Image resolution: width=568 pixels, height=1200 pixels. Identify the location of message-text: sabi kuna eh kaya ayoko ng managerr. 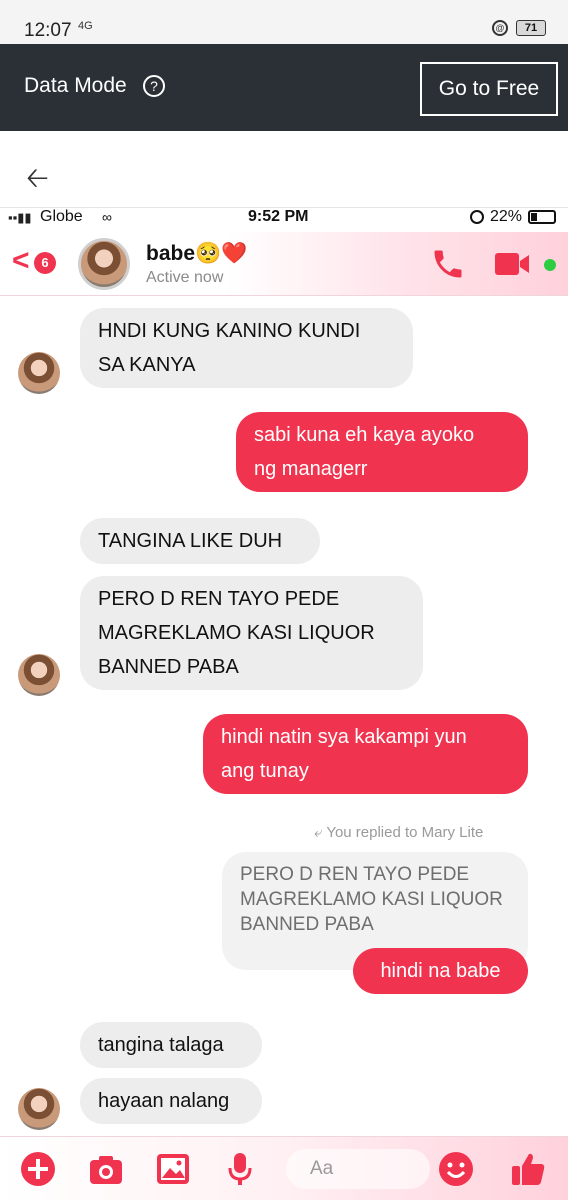
(364, 452).